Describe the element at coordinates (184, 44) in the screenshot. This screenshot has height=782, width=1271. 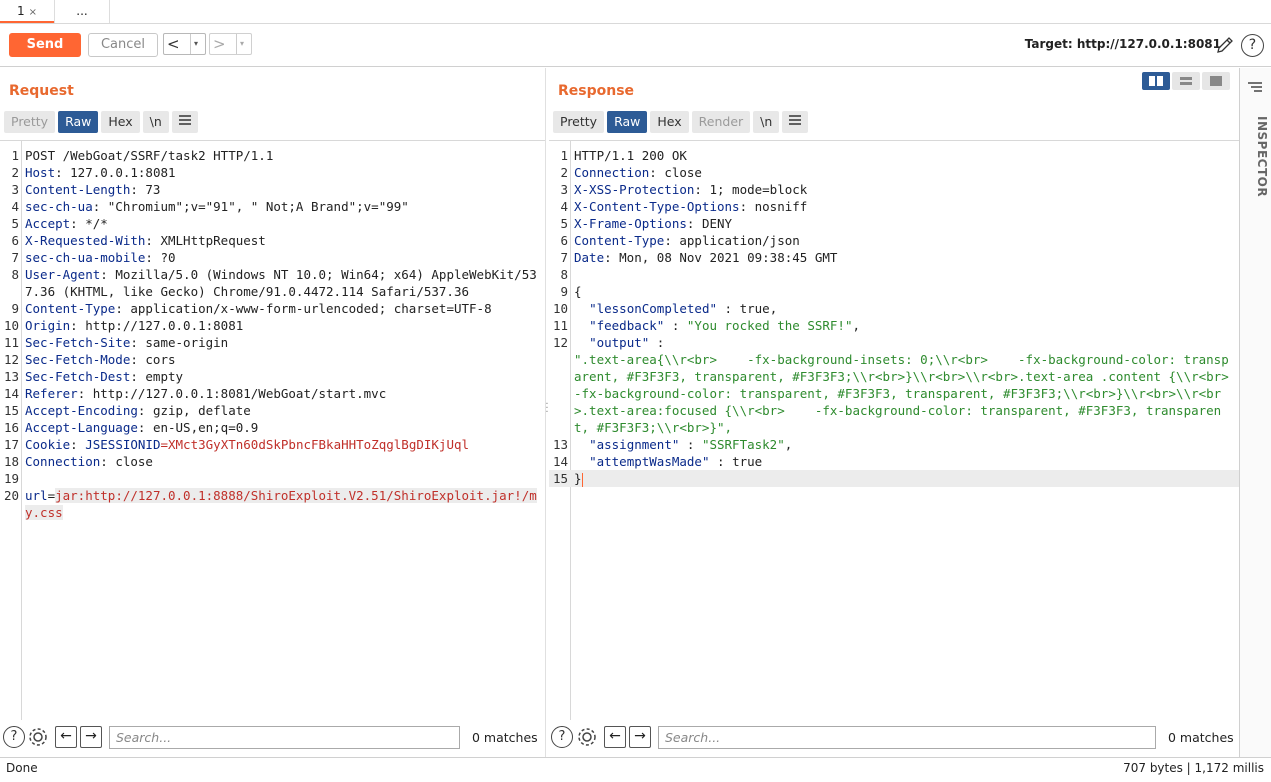
I see `history-back-button: < ▾` at that location.